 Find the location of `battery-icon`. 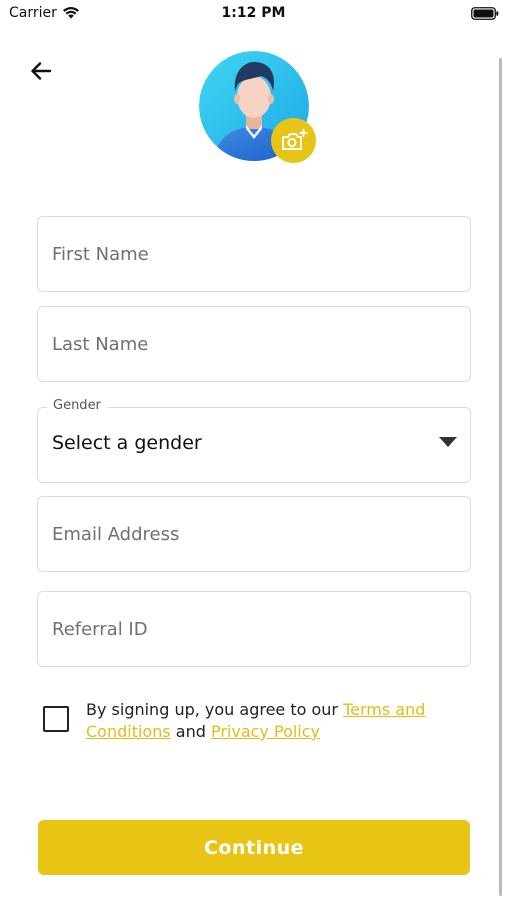

battery-icon is located at coordinates (485, 13).